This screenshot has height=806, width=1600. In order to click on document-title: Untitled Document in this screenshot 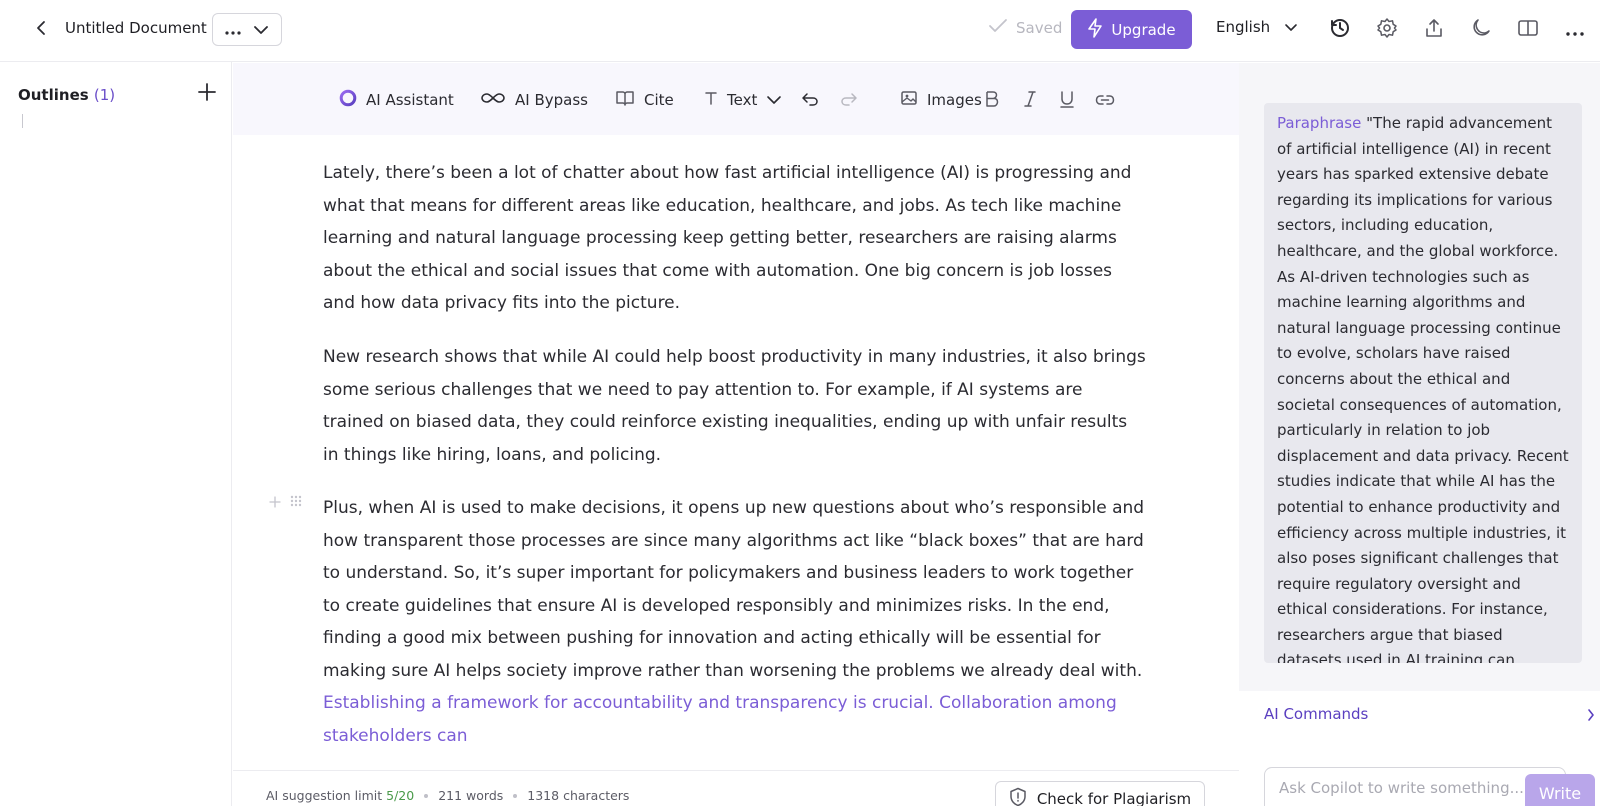, I will do `click(136, 28)`.